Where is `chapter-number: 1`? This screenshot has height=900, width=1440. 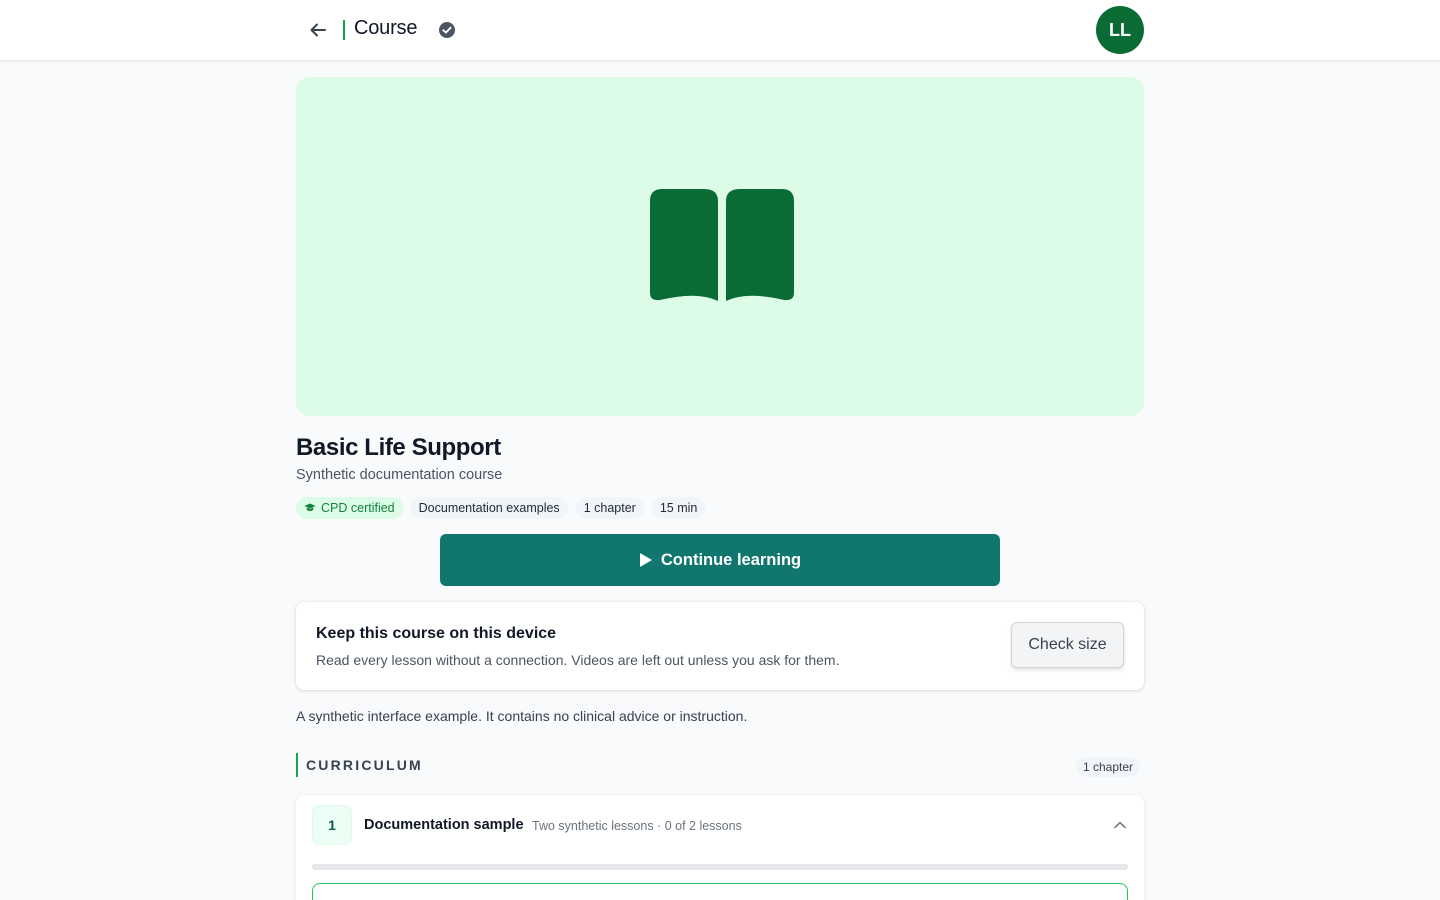
chapter-number: 1 is located at coordinates (332, 825).